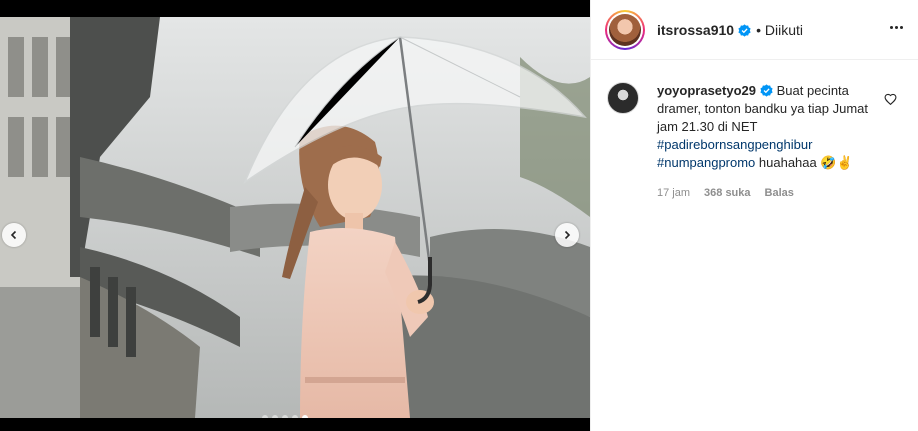 This screenshot has width=918, height=431. What do you see at coordinates (706, 162) in the screenshot?
I see `hashtag-link: #numpangpromo` at bounding box center [706, 162].